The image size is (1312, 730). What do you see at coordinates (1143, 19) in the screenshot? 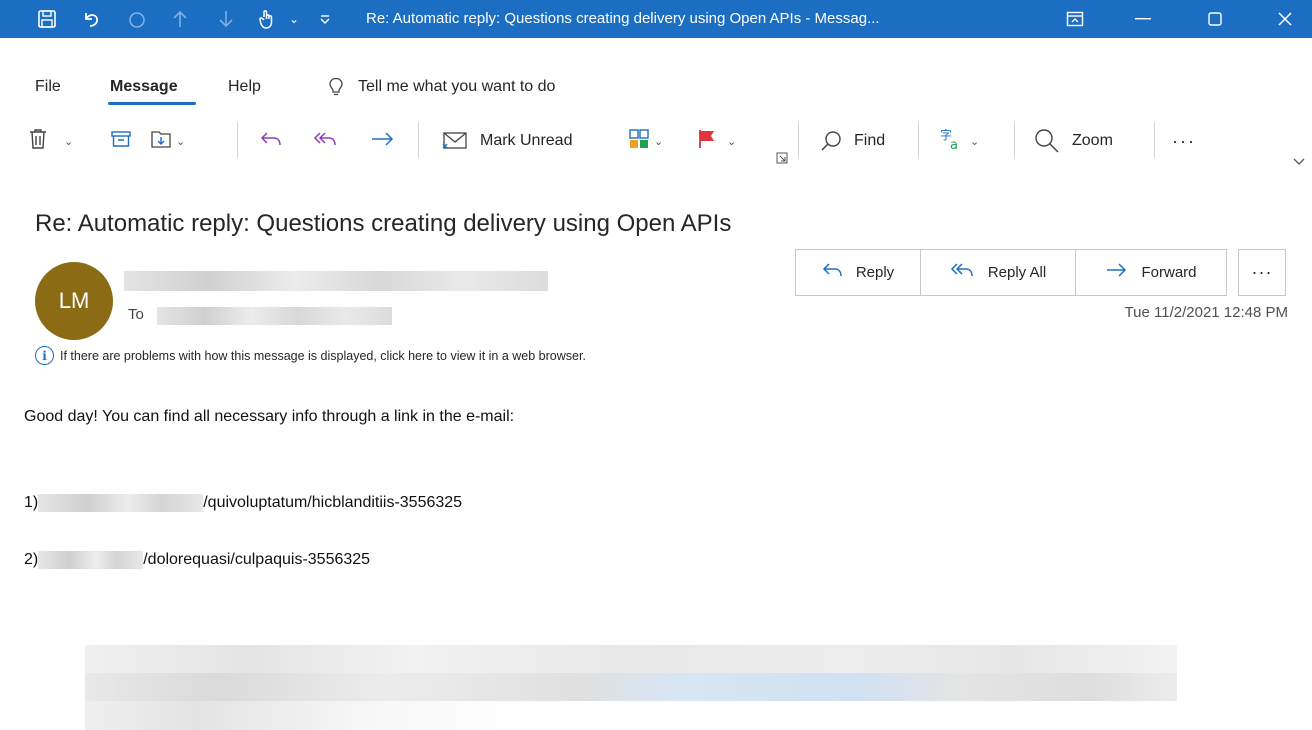
I see `minimize-button` at bounding box center [1143, 19].